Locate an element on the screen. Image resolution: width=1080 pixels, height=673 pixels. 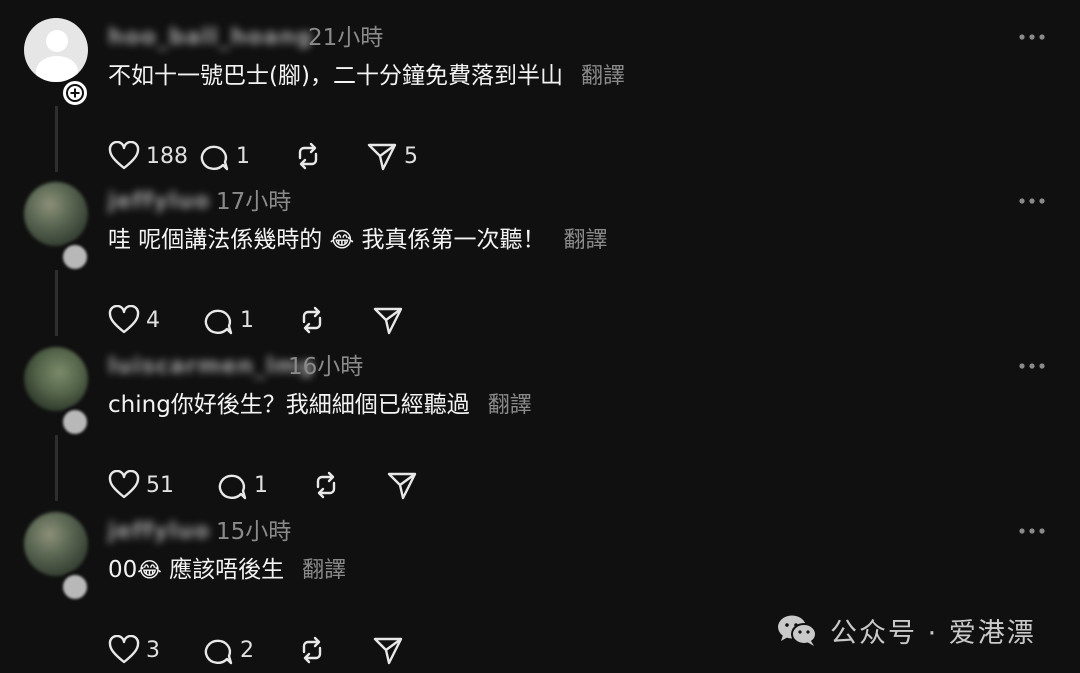
watermark-label: 公众号 · 爱港漂 is located at coordinates (933, 633).